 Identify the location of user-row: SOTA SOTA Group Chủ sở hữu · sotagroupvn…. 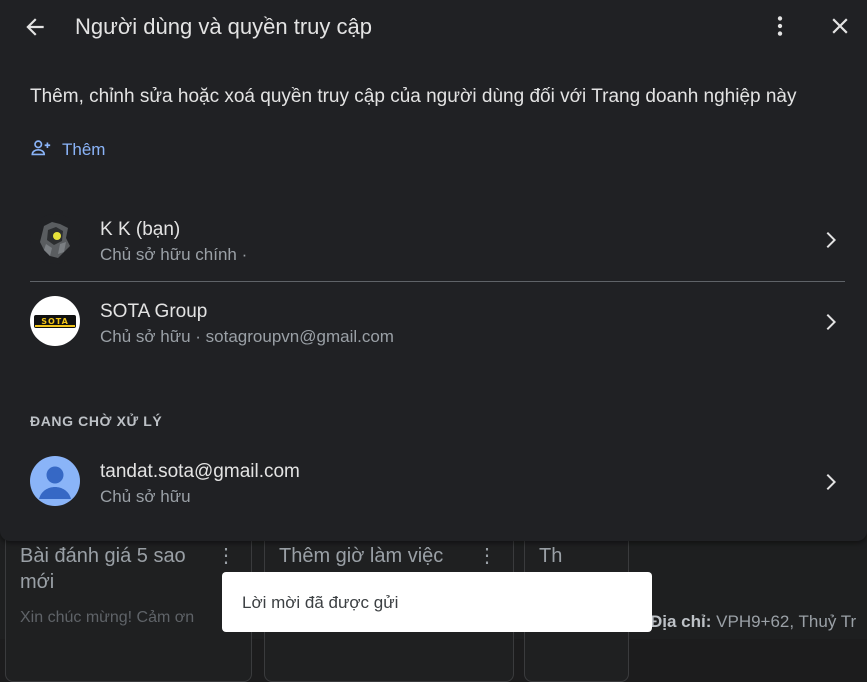
(433, 322).